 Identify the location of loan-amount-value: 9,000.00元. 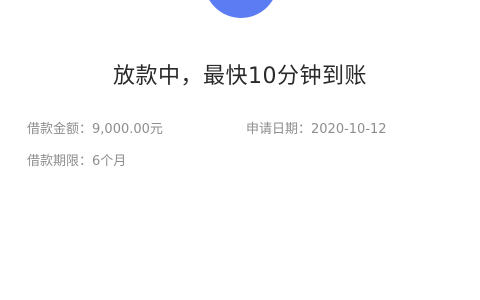
(127, 129).